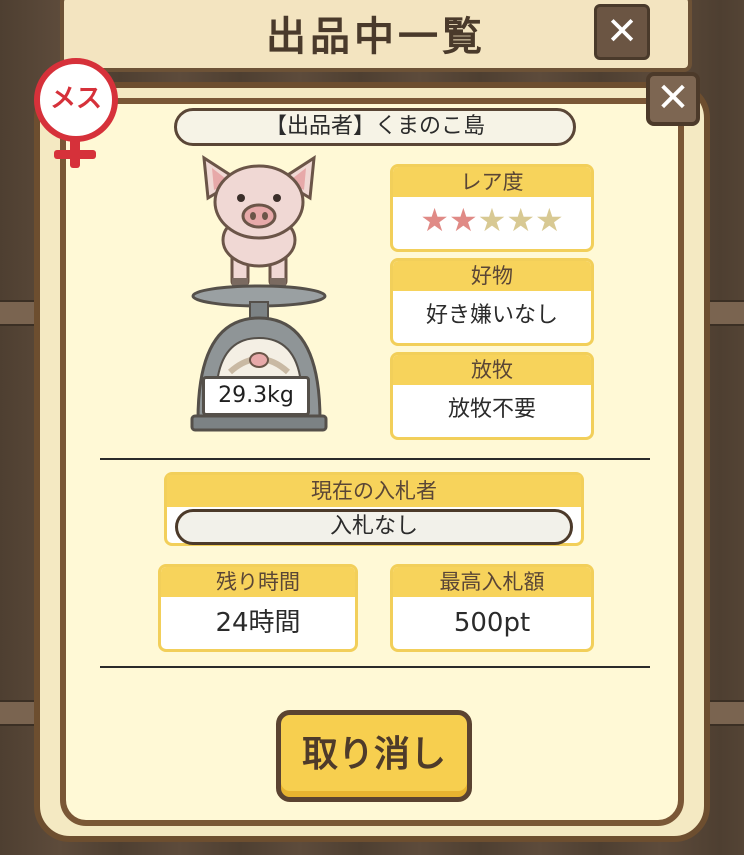  What do you see at coordinates (375, 127) in the screenshot?
I see `seller-name: 【出品者】くまのこ島` at bounding box center [375, 127].